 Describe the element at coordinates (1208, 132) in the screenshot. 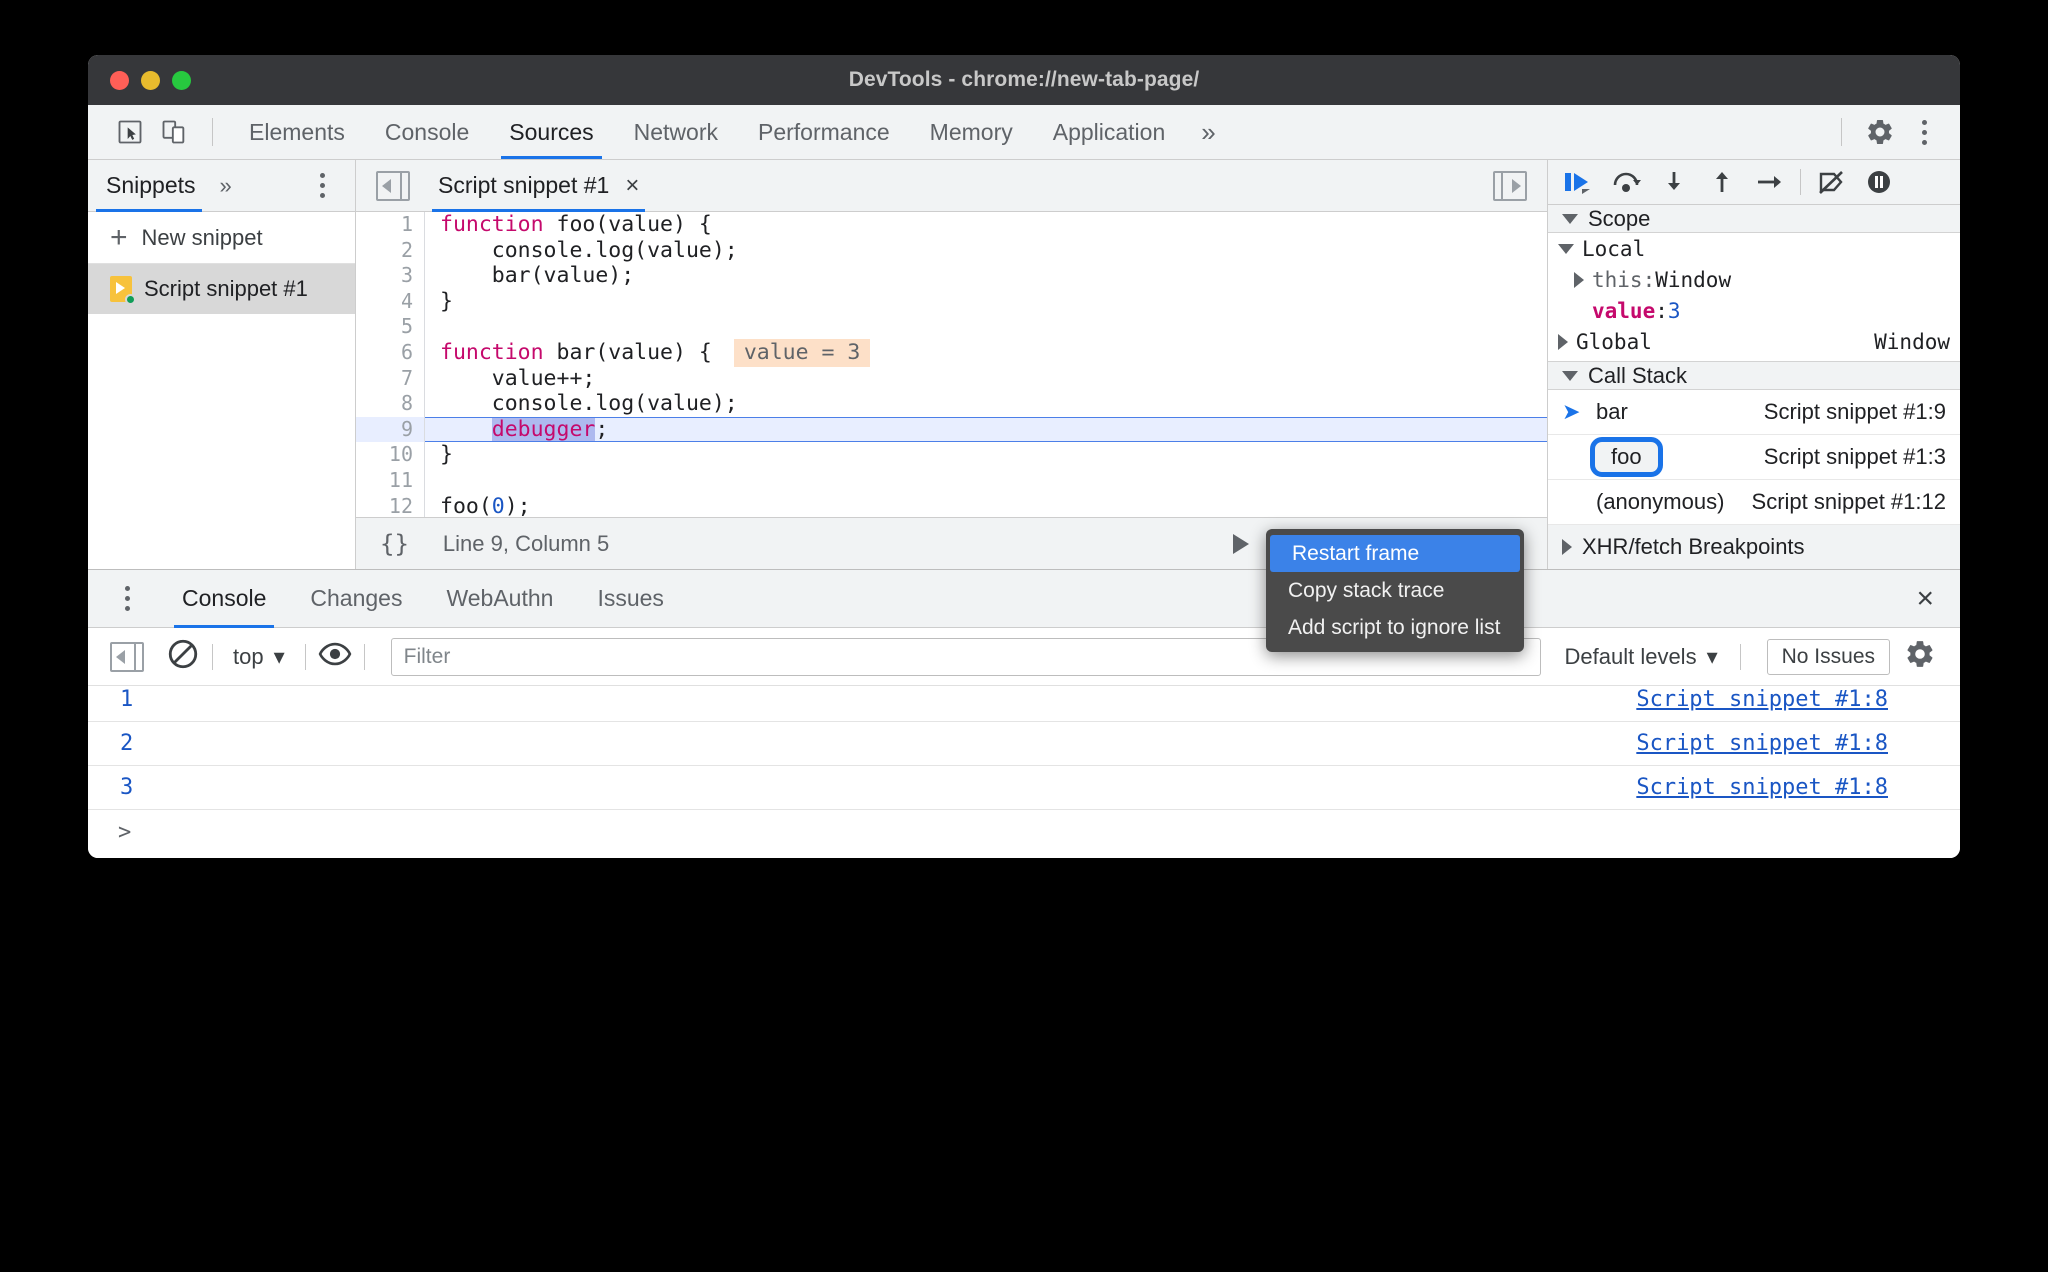

I see `more-tabs-icon: »` at that location.